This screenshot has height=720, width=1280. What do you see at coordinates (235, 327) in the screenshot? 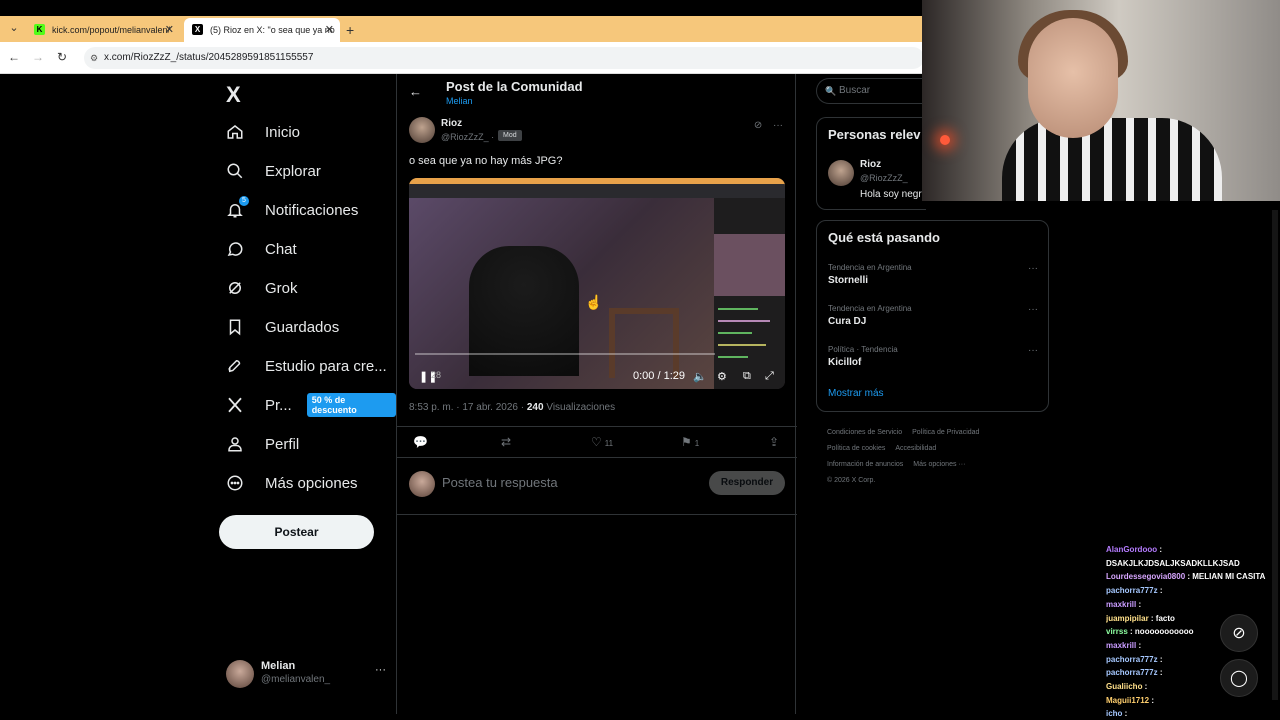
I see `bookmark-icon` at bounding box center [235, 327].